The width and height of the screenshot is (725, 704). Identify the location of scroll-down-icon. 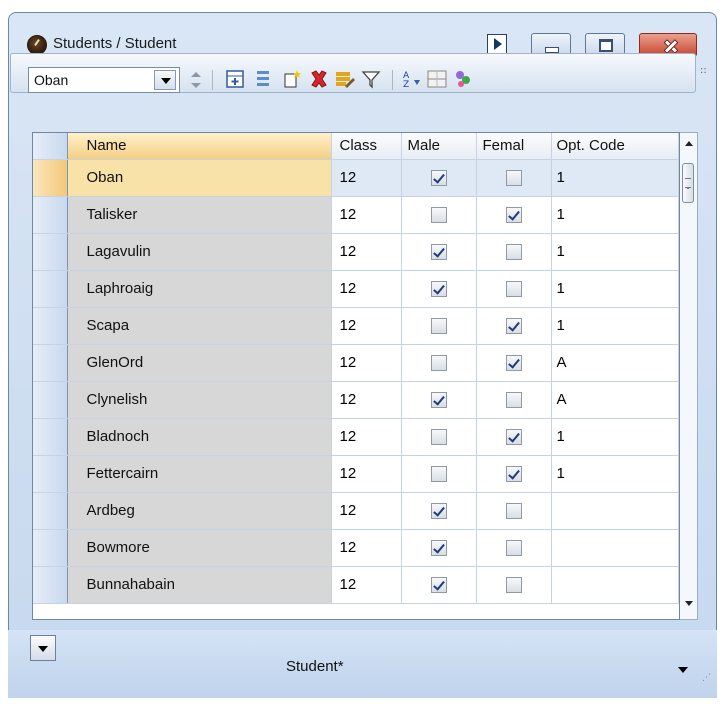
(689, 603).